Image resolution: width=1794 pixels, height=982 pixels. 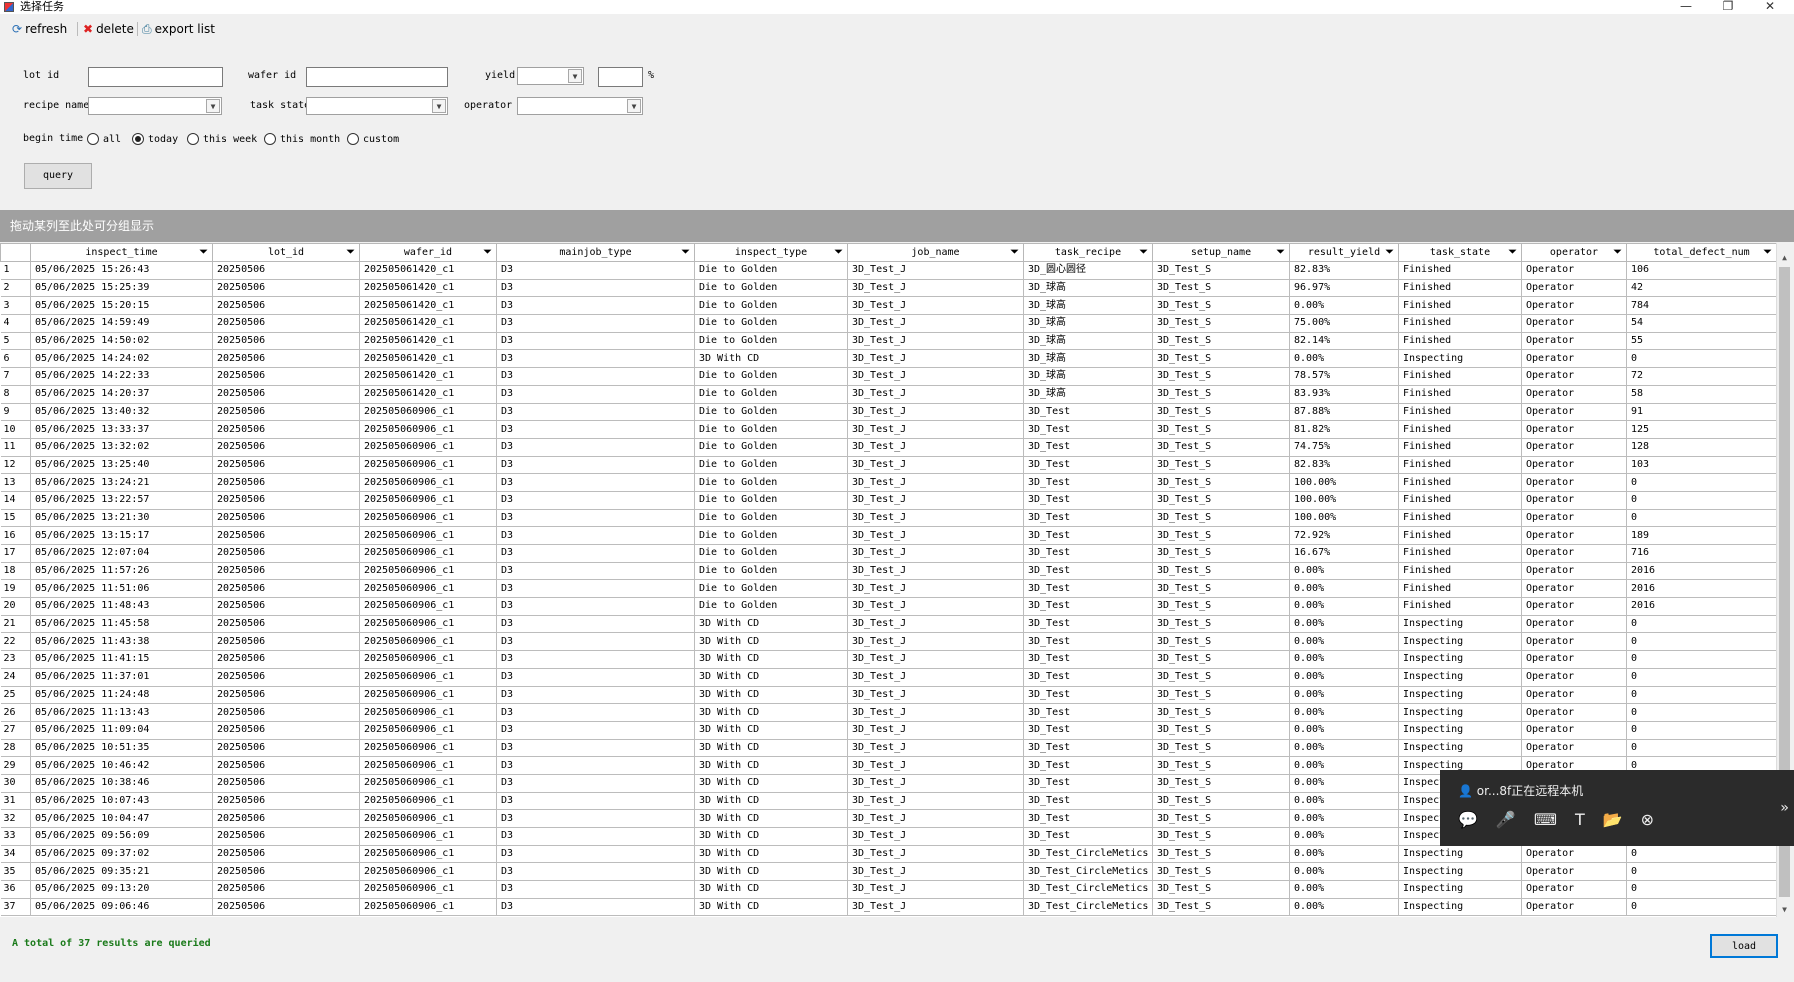 What do you see at coordinates (1344, 270) in the screenshot?
I see `cell-result-yield: 82.83%` at bounding box center [1344, 270].